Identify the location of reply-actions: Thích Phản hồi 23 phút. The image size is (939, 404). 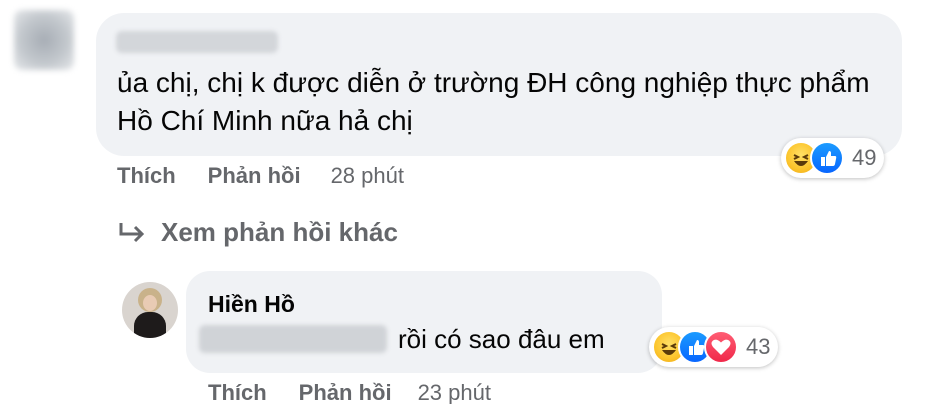
(349, 392).